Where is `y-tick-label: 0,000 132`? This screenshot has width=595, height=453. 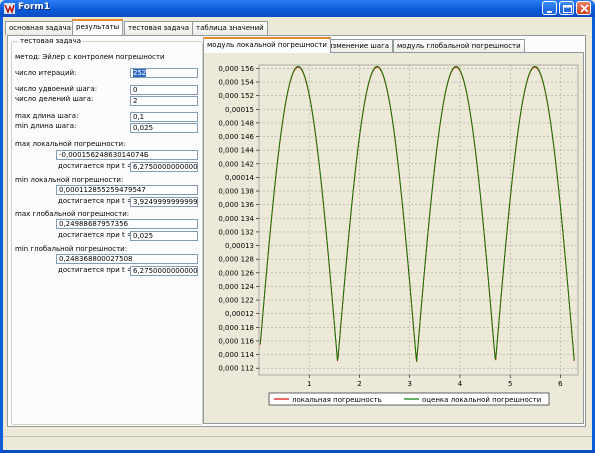
y-tick-label: 0,000 132 is located at coordinates (236, 232).